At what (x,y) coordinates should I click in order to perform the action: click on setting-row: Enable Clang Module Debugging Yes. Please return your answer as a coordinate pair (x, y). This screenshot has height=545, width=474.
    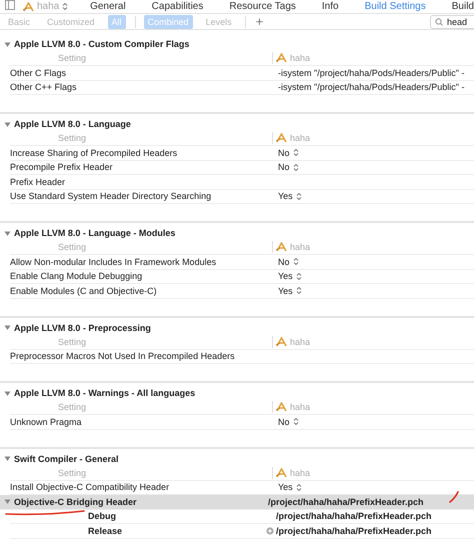
    Looking at the image, I should click on (242, 277).